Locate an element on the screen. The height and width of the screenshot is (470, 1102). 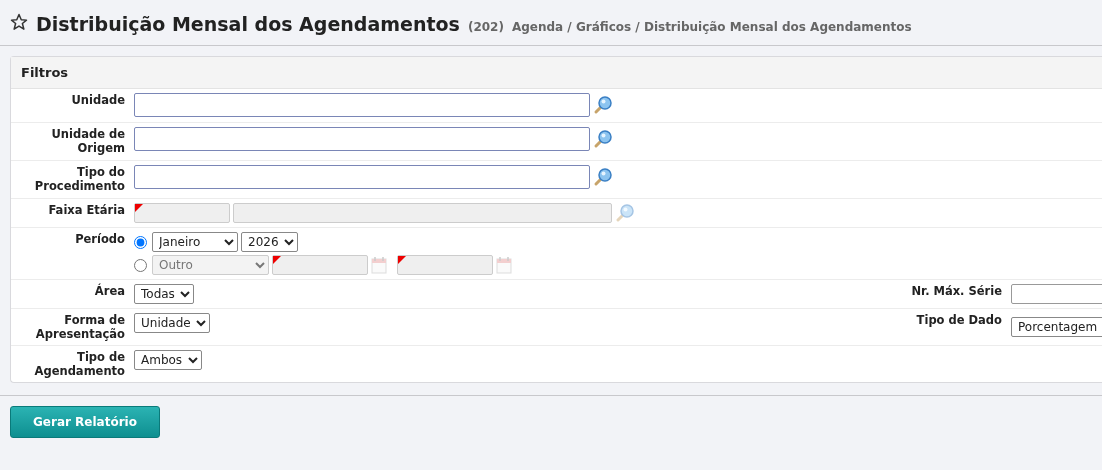
field-label: Faixa Etária is located at coordinates (86, 210).